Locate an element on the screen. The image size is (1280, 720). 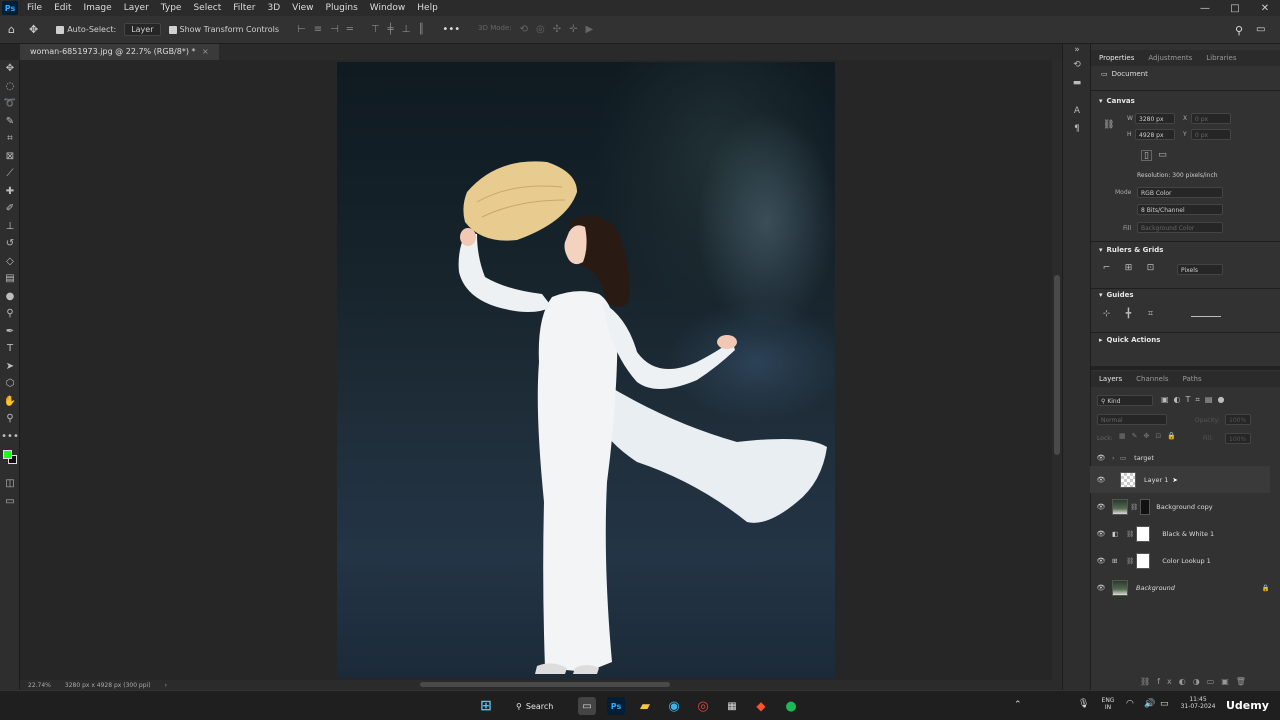
pen-tool-icon: ✒ is located at coordinates (10, 332).